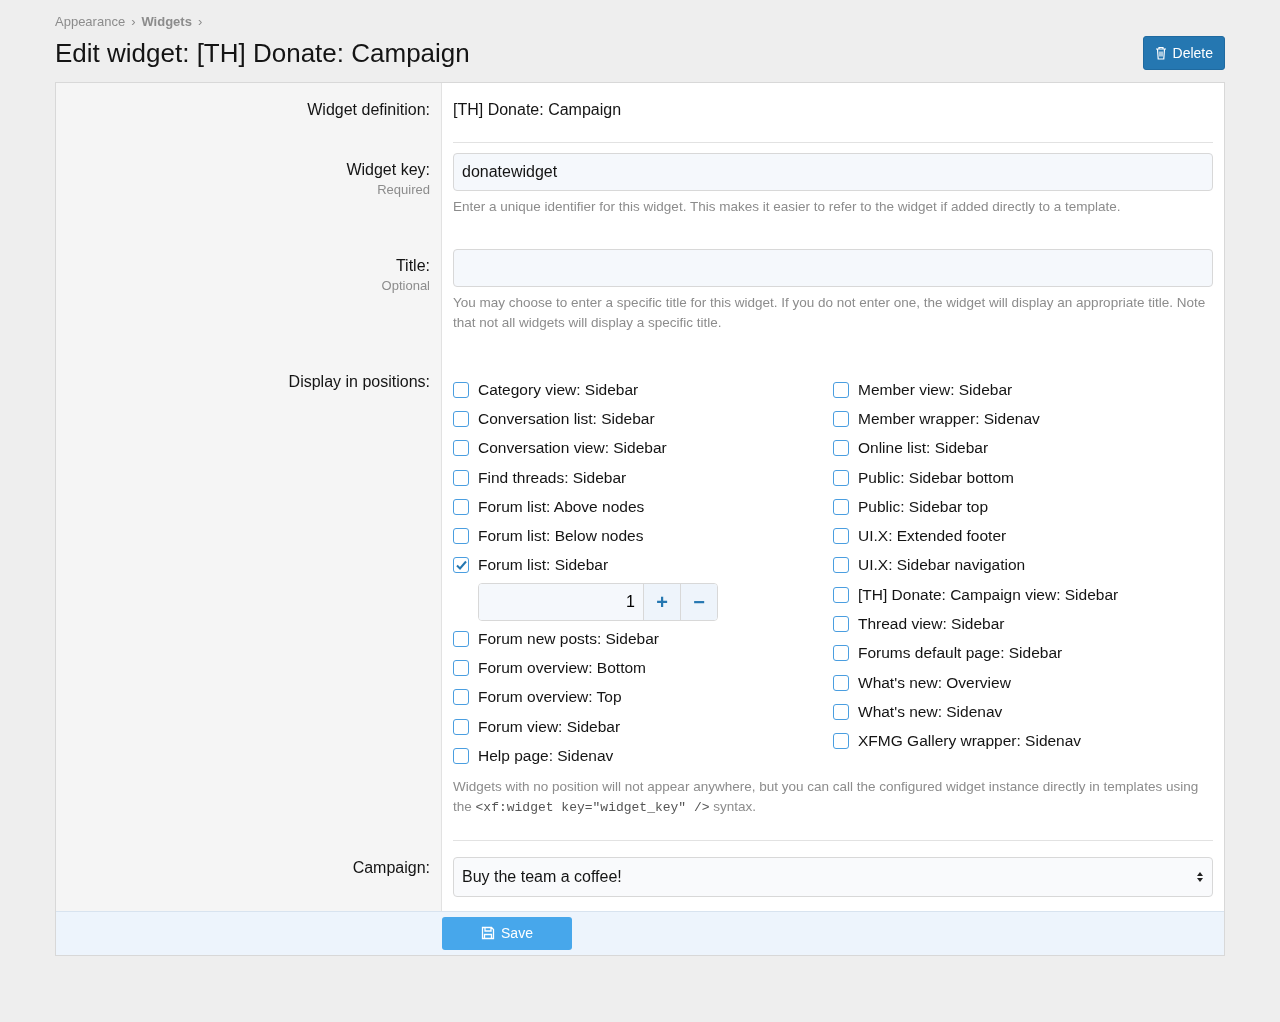 The width and height of the screenshot is (1280, 1022). Describe the element at coordinates (931, 624) in the screenshot. I see `checkbox-label: Thread view: Sidebar` at that location.